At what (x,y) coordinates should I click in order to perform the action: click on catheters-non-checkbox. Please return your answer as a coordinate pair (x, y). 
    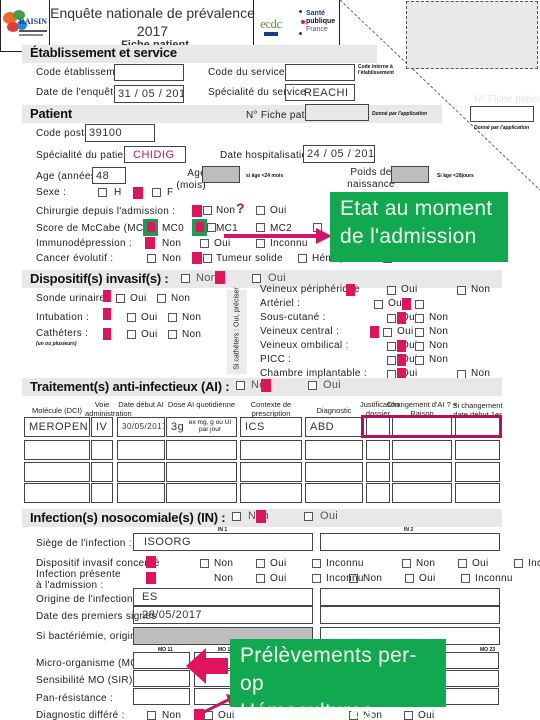
    Looking at the image, I should click on (172, 334).